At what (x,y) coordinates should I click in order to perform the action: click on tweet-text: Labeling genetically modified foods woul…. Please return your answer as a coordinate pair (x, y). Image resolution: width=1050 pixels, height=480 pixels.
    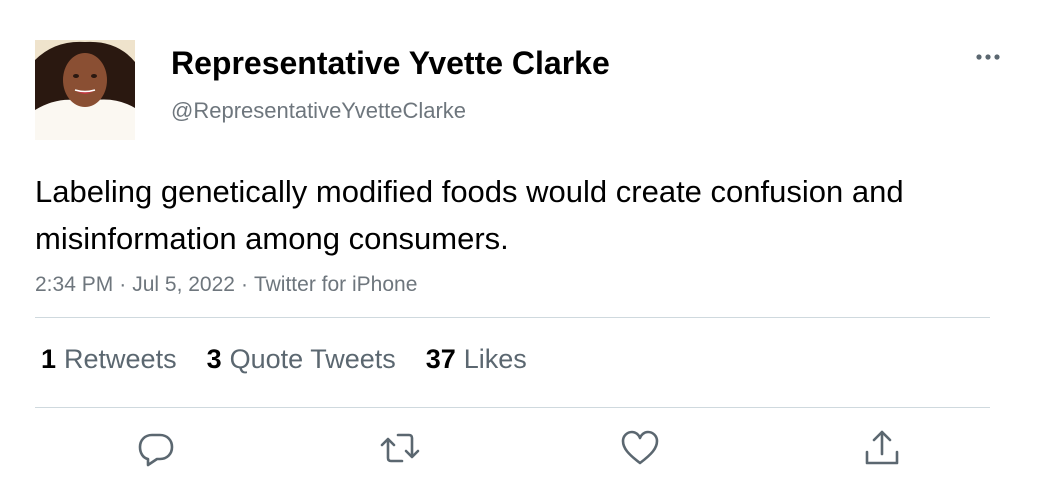
    Looking at the image, I should click on (469, 215).